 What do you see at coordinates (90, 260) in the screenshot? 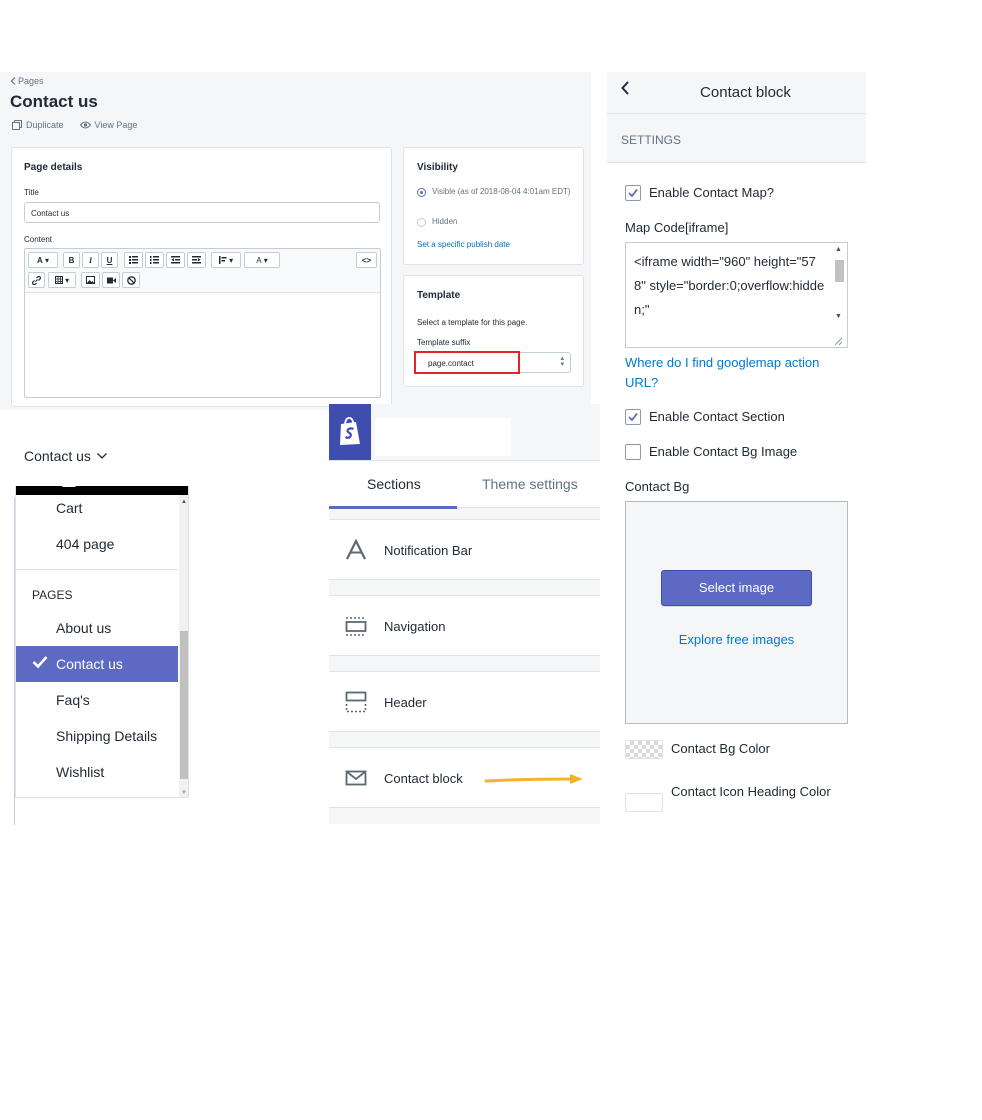
I see `italic-button: I` at bounding box center [90, 260].